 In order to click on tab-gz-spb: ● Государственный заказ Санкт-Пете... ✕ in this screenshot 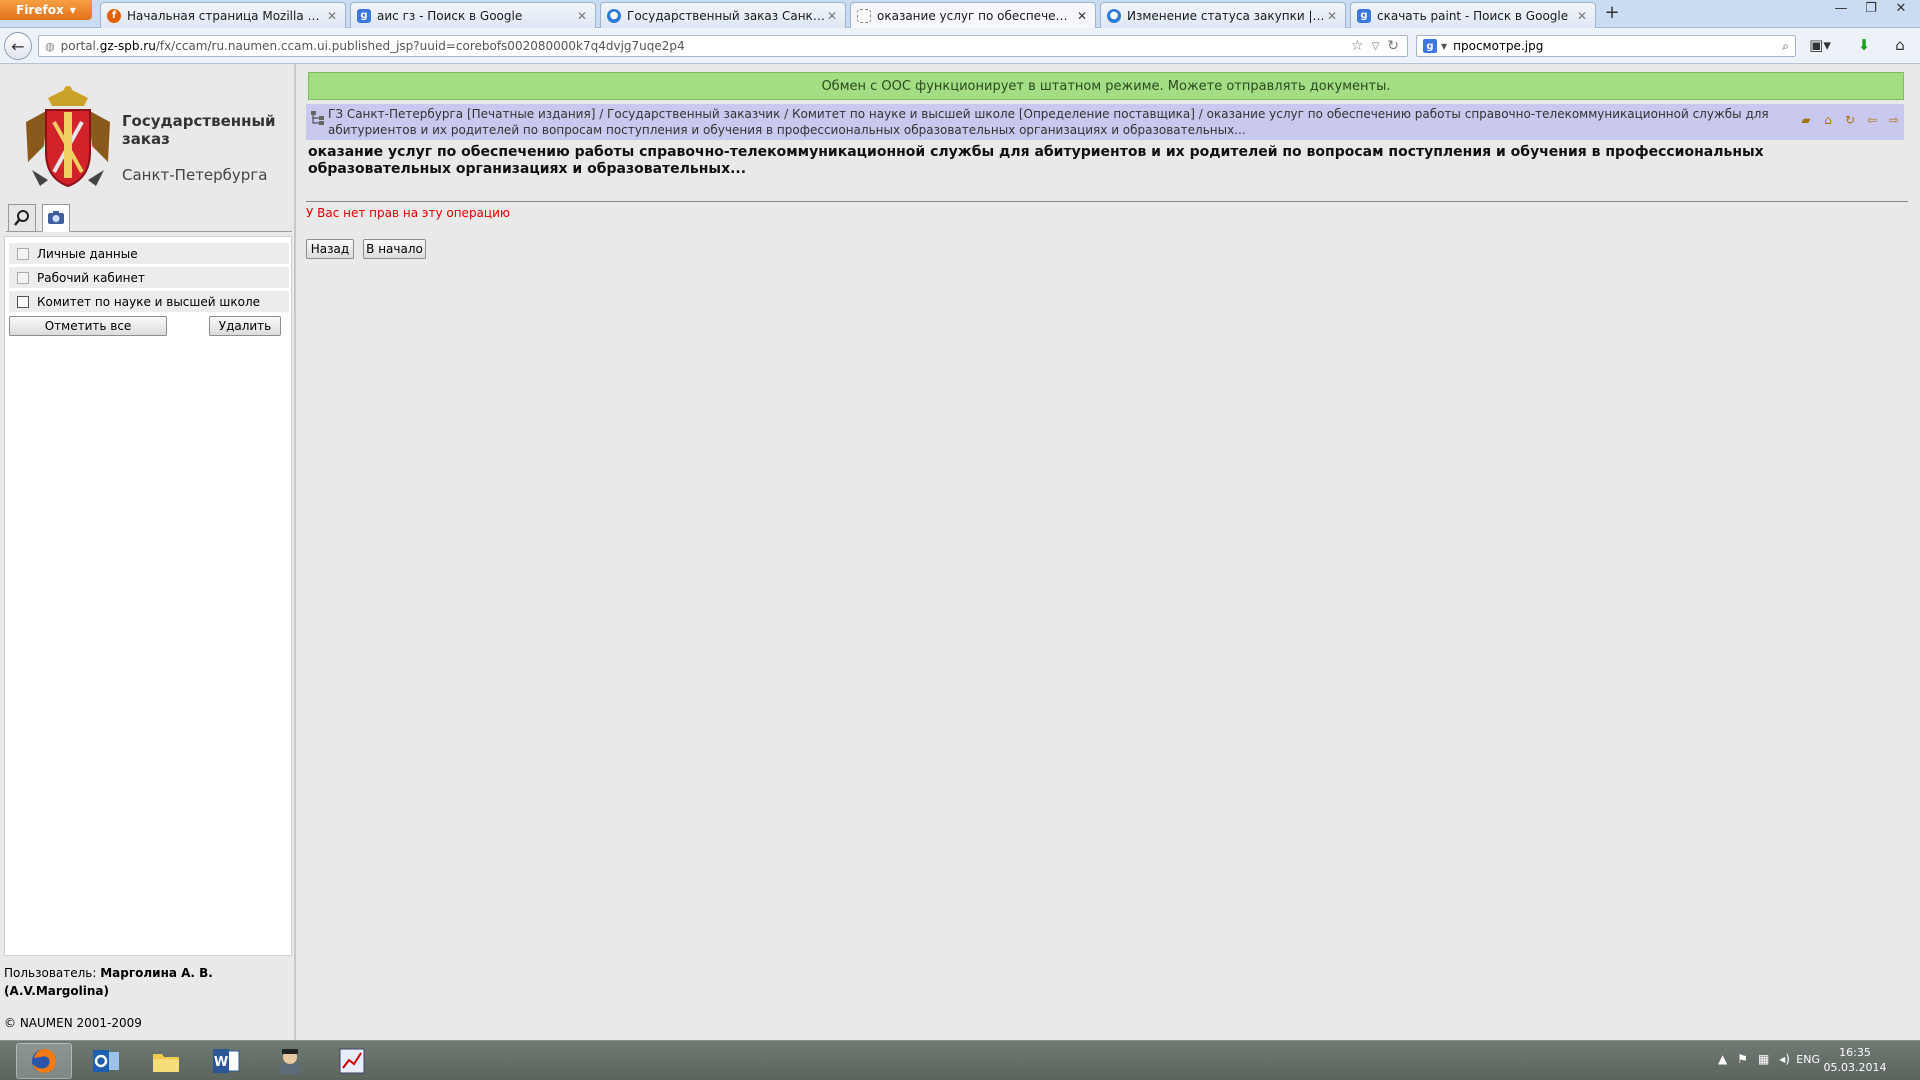, I will do `click(723, 15)`.